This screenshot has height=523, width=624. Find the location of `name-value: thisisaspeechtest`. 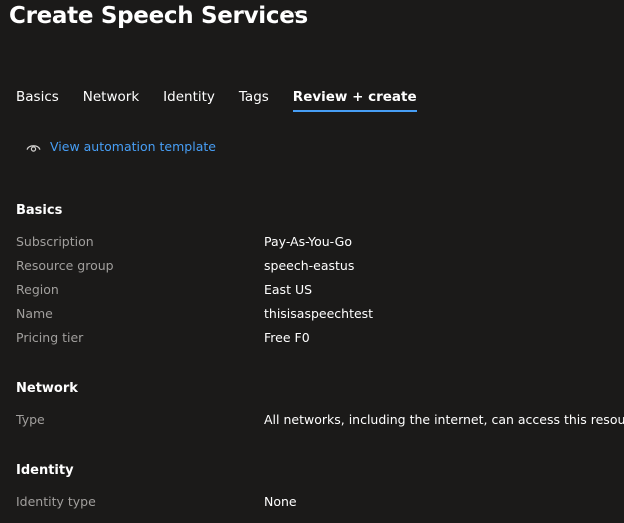

name-value: thisisaspeechtest is located at coordinates (319, 313).